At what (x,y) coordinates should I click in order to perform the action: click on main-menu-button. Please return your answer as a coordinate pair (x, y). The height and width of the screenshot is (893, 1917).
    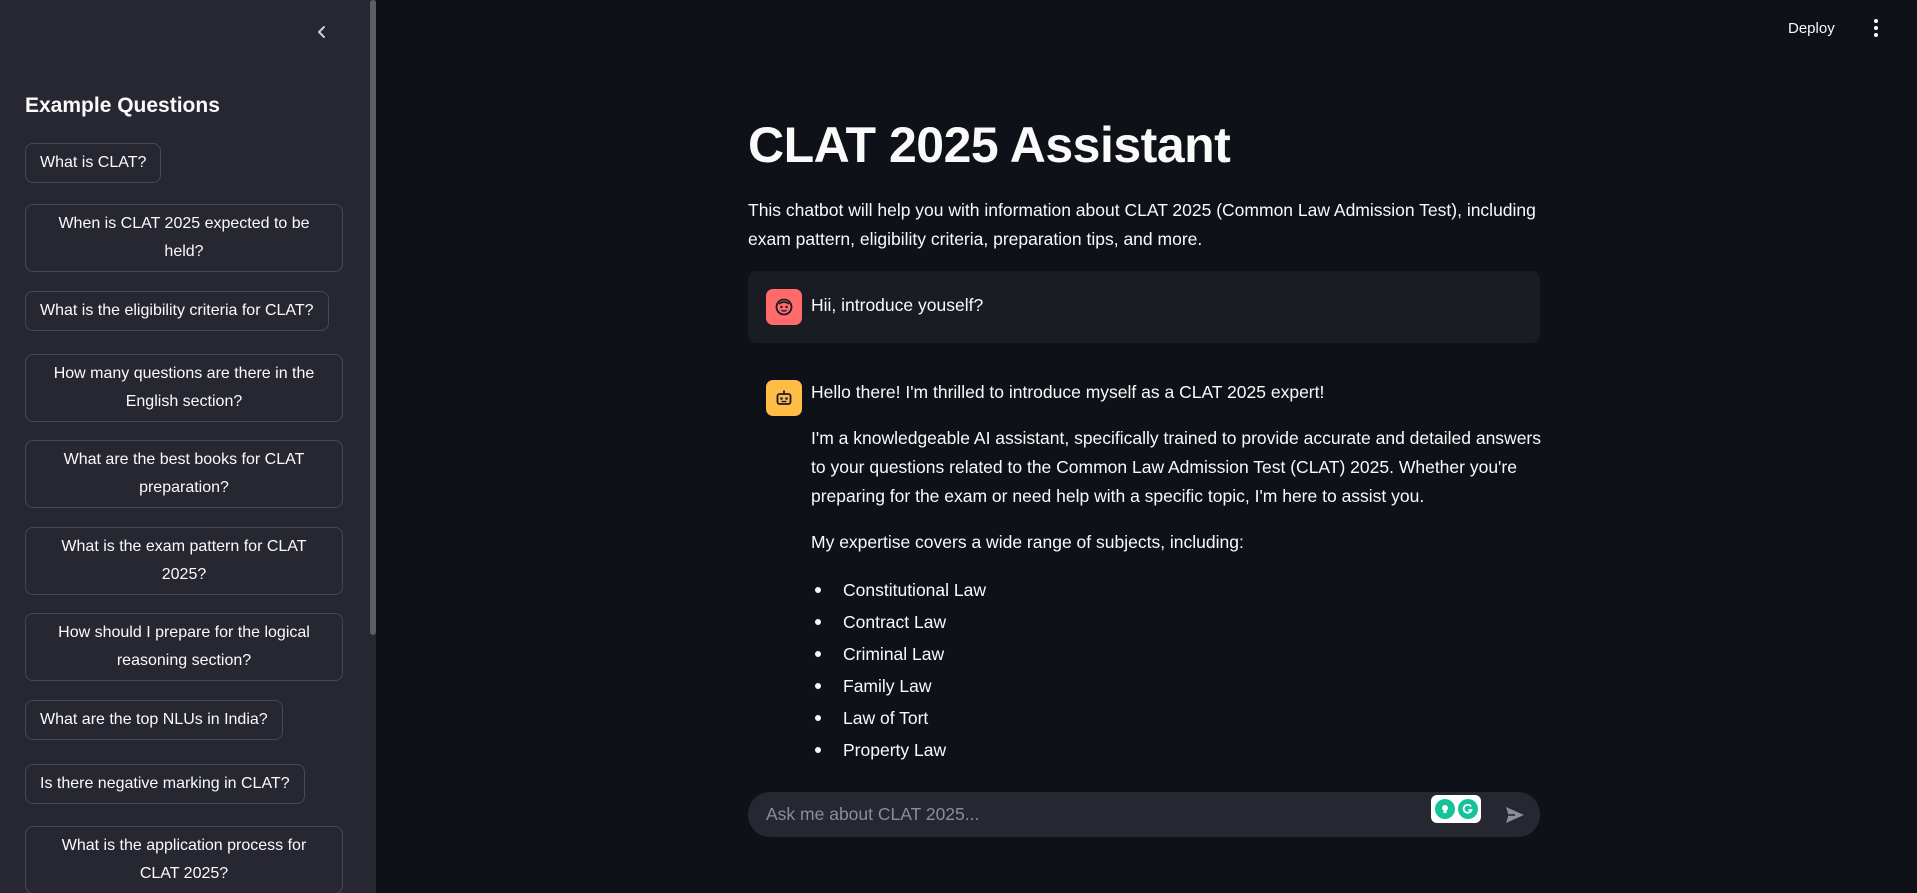
    Looking at the image, I should click on (1876, 28).